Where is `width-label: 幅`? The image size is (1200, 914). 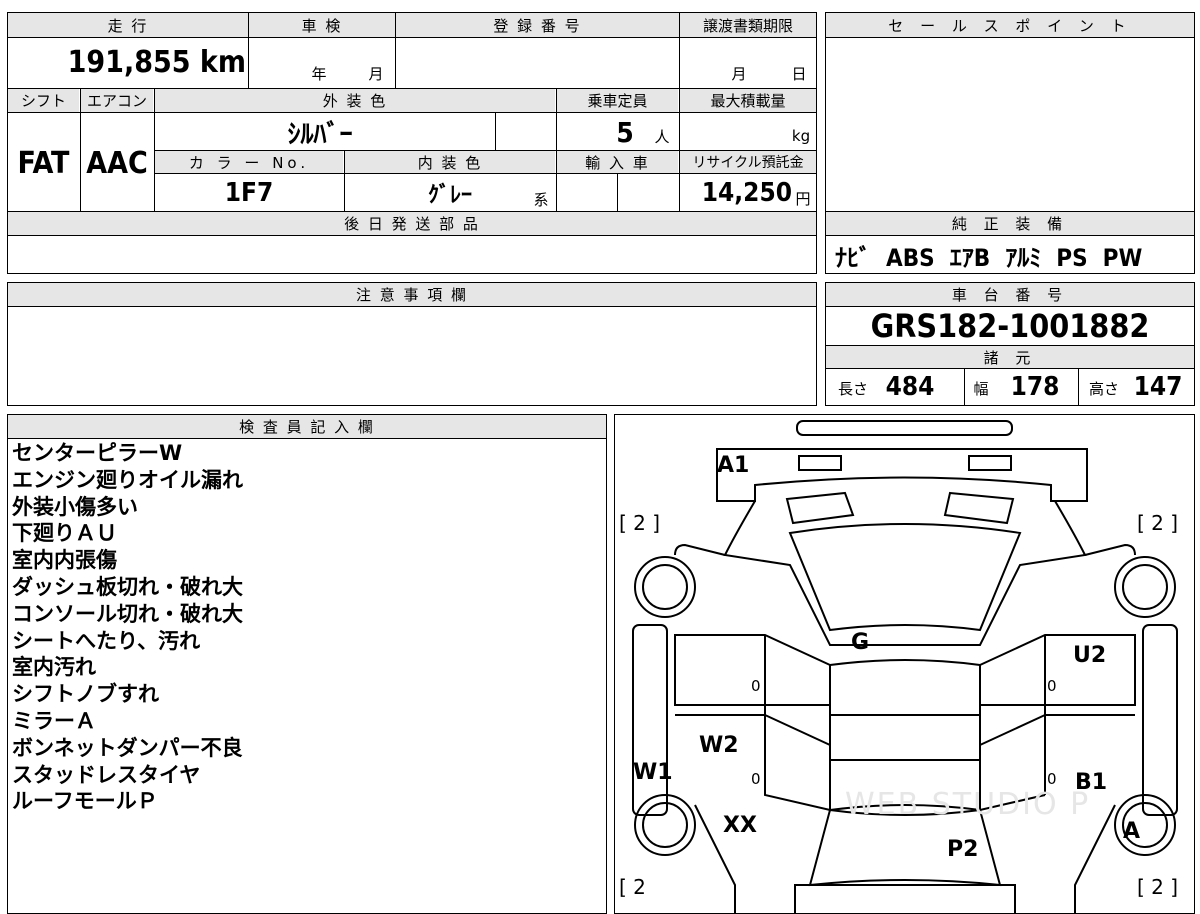 width-label: 幅 is located at coordinates (981, 388).